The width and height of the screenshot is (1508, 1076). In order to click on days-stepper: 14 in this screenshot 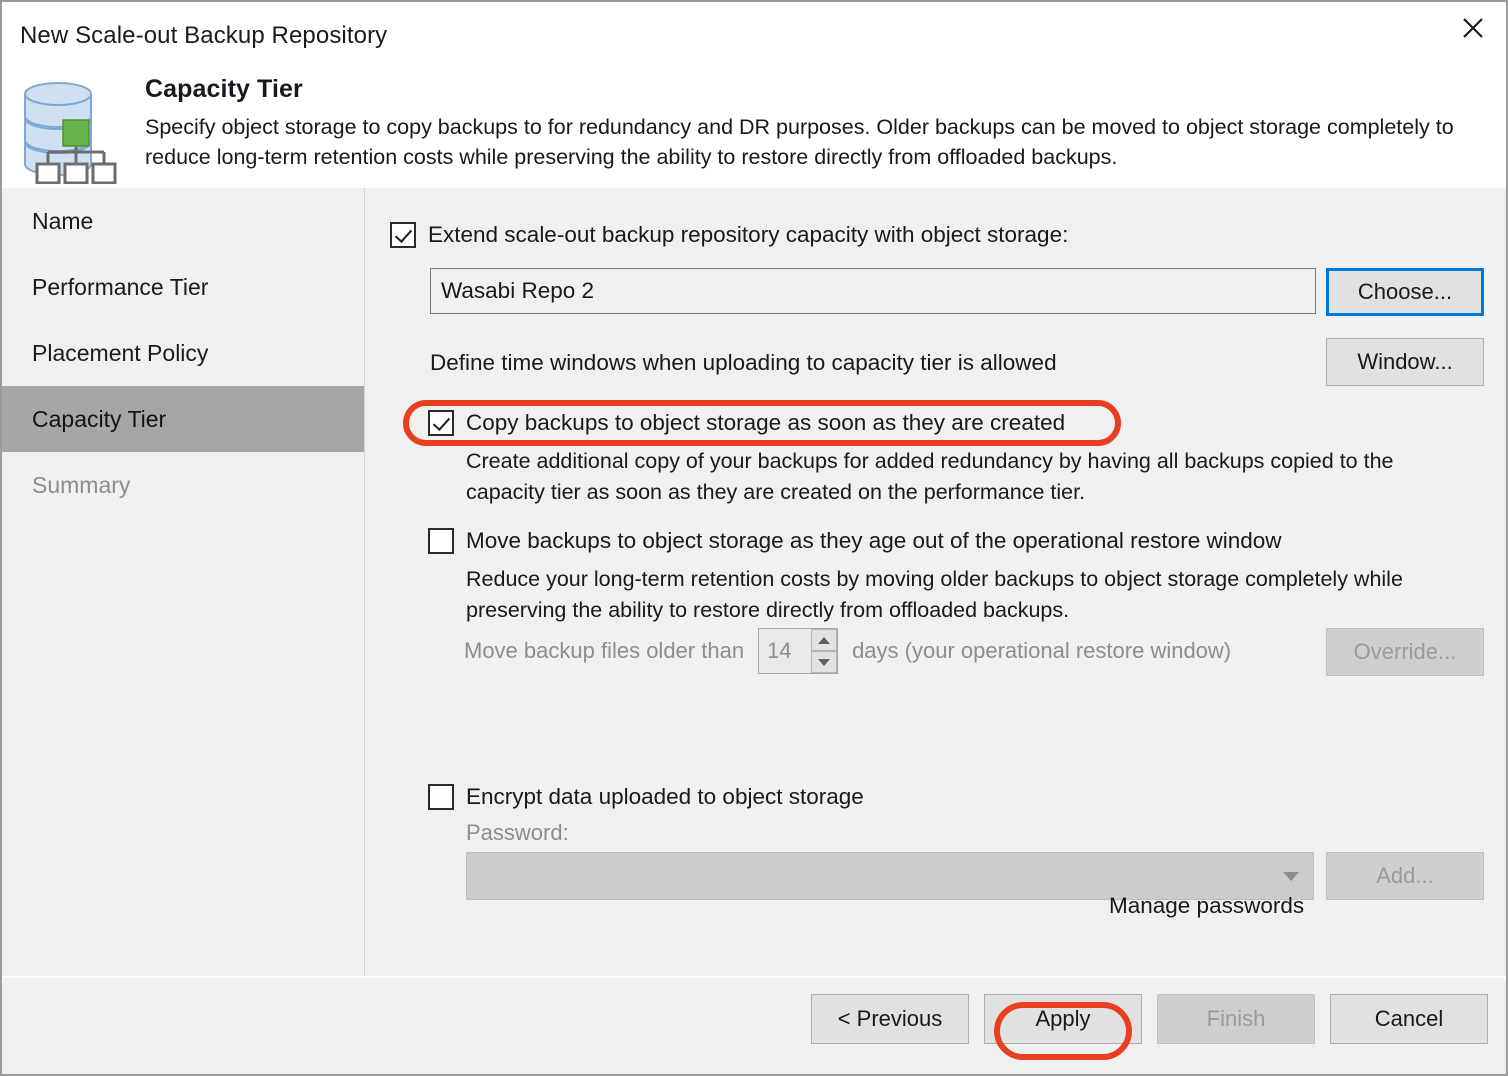, I will do `click(798, 651)`.